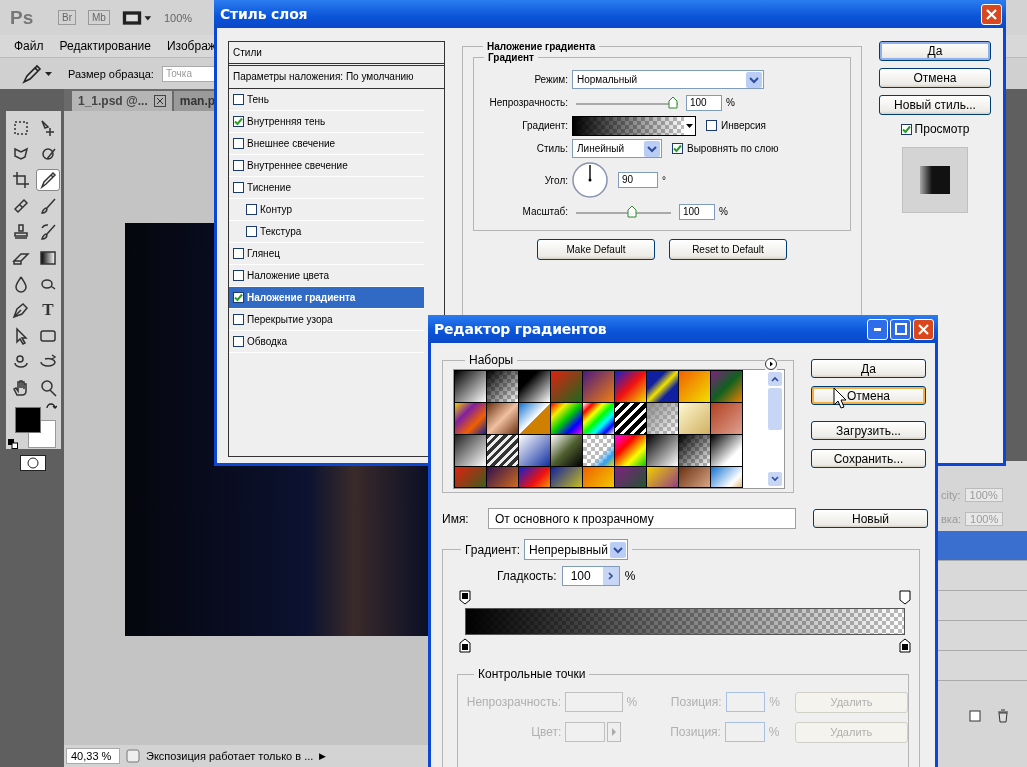  I want to click on effect-label: Обводка, so click(267, 341).